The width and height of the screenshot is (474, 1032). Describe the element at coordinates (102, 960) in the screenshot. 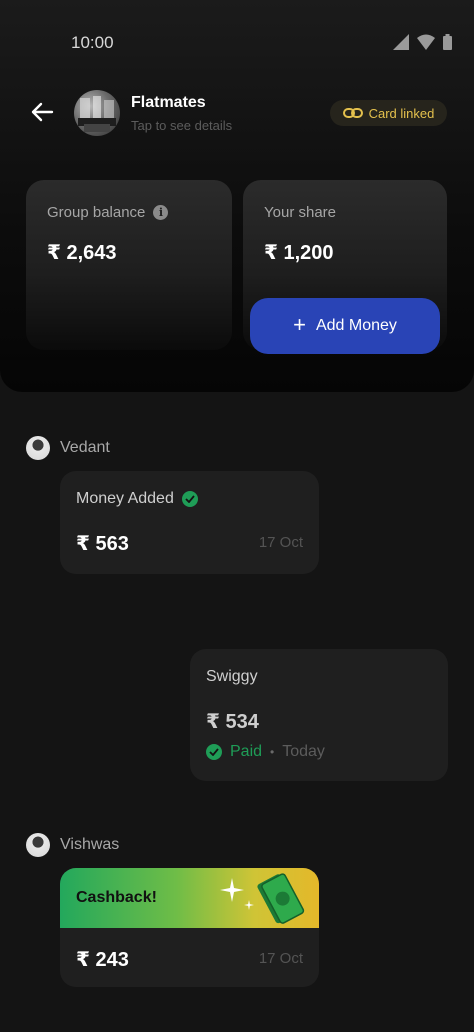

I see `transaction-amount: ₹ 243` at that location.